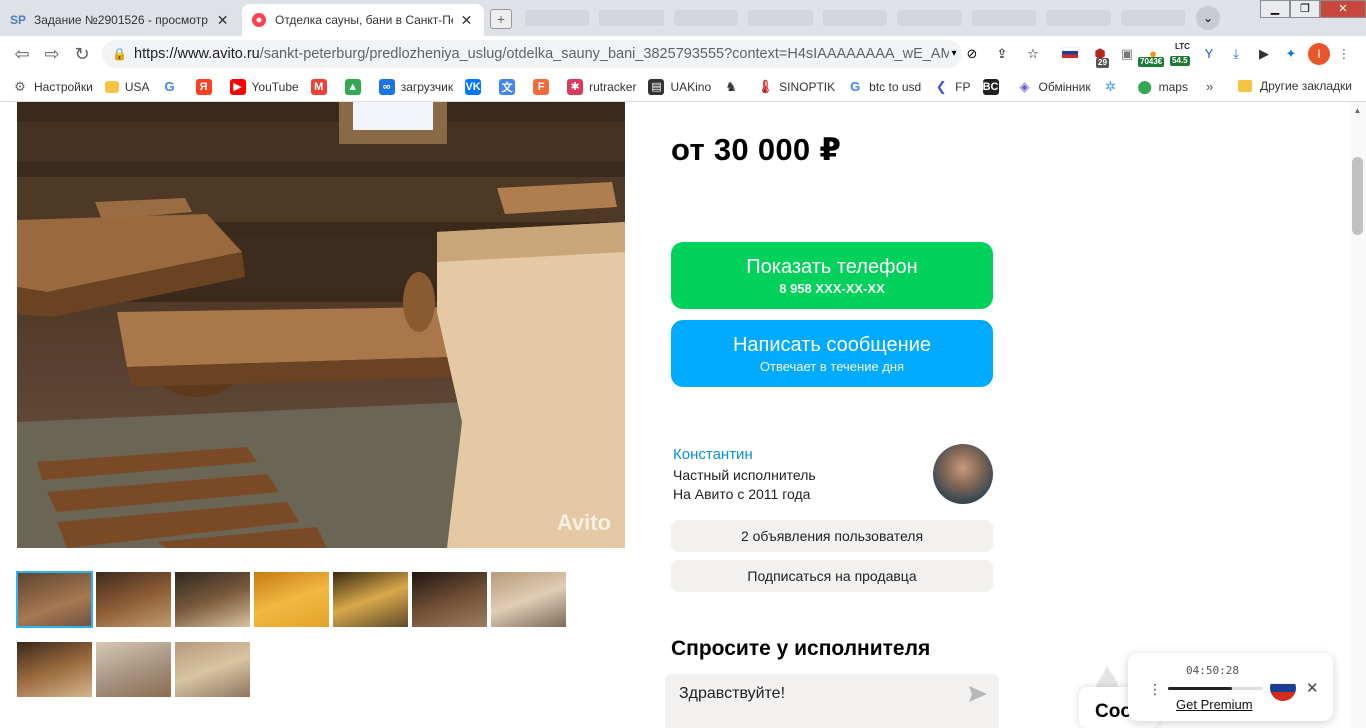 Image resolution: width=1366 pixels, height=728 pixels. I want to click on bookmark-uakino: ▤ UAKino, so click(680, 86).